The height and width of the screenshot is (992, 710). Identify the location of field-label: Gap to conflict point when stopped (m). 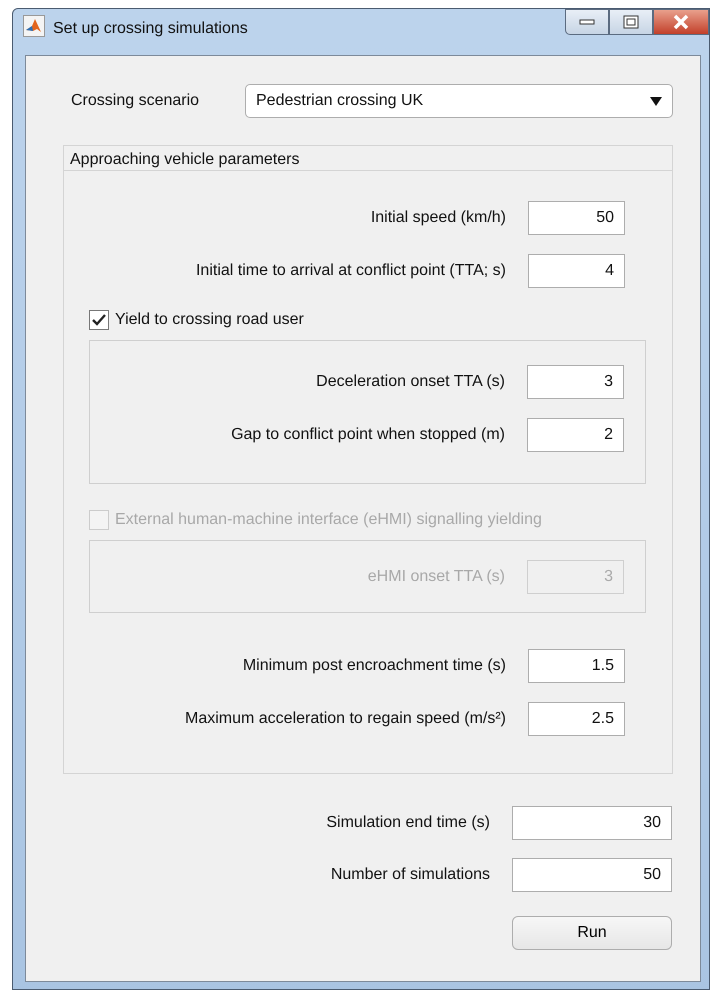
(368, 435).